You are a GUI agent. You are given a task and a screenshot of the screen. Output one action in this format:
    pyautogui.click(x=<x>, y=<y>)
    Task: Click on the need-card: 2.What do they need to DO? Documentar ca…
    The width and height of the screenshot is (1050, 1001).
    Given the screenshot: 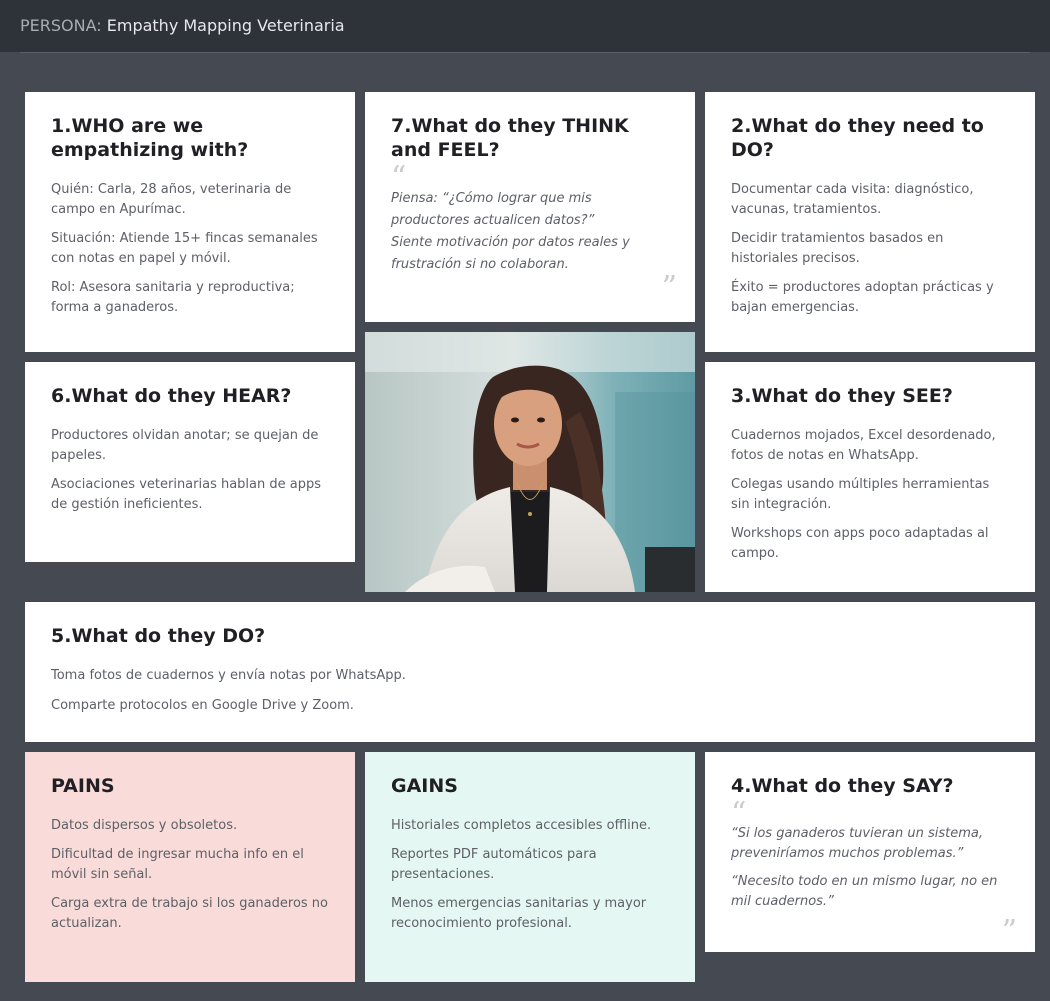 What is the action you would take?
    pyautogui.click(x=870, y=222)
    